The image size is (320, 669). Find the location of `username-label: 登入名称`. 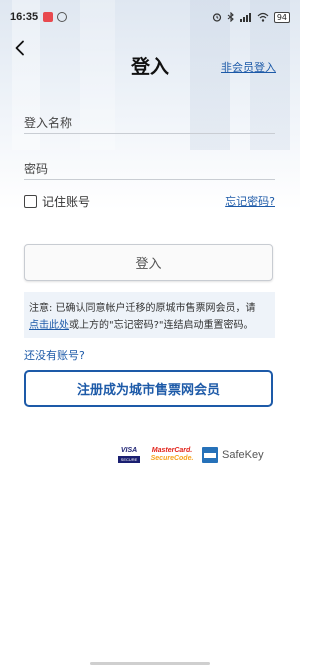

username-label: 登入名称 is located at coordinates (48, 123).